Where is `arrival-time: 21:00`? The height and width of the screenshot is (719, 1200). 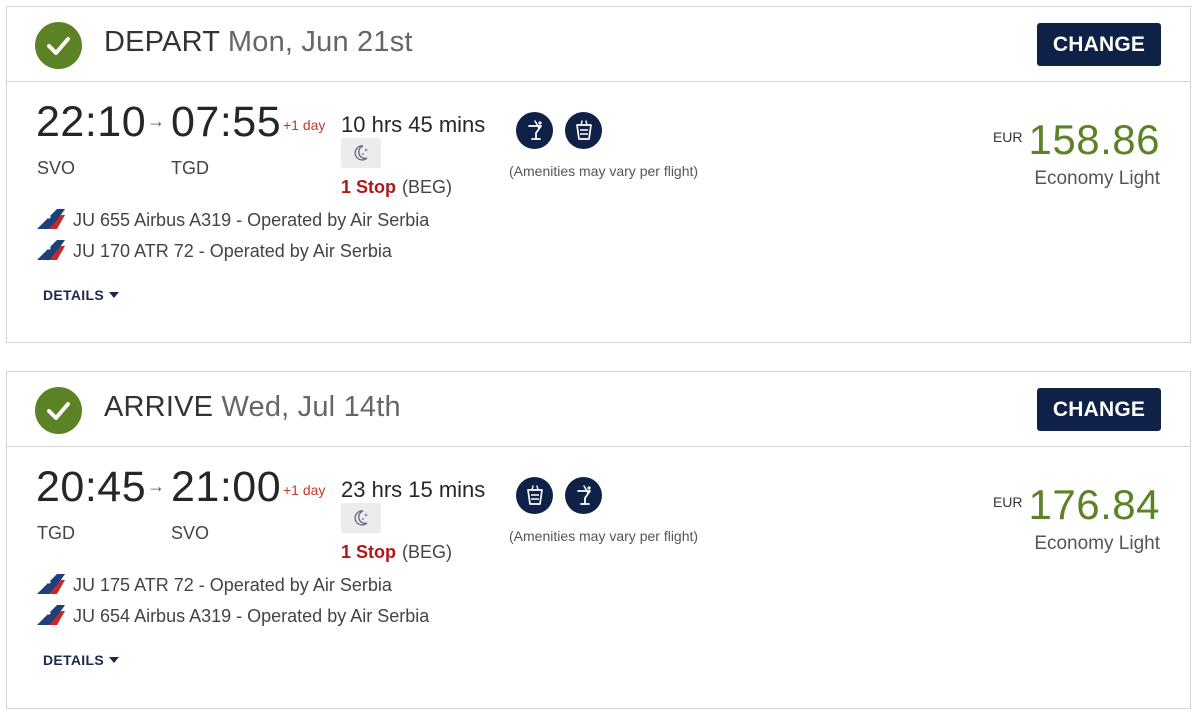
arrival-time: 21:00 is located at coordinates (226, 487).